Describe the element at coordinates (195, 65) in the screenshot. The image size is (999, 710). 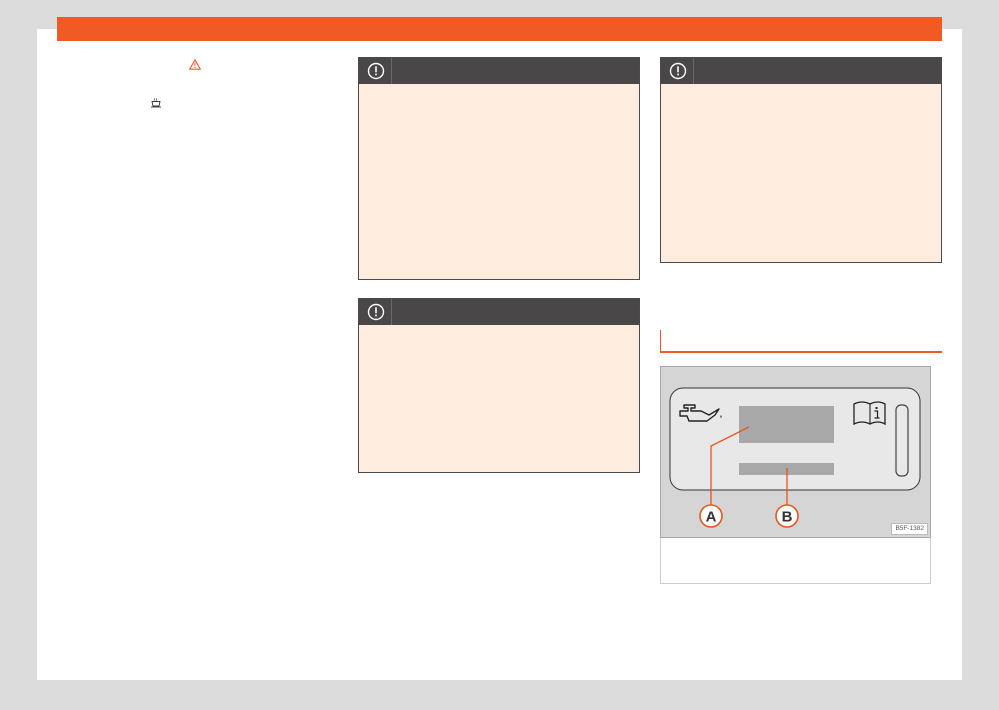
I see `warning-triangle-icon` at that location.